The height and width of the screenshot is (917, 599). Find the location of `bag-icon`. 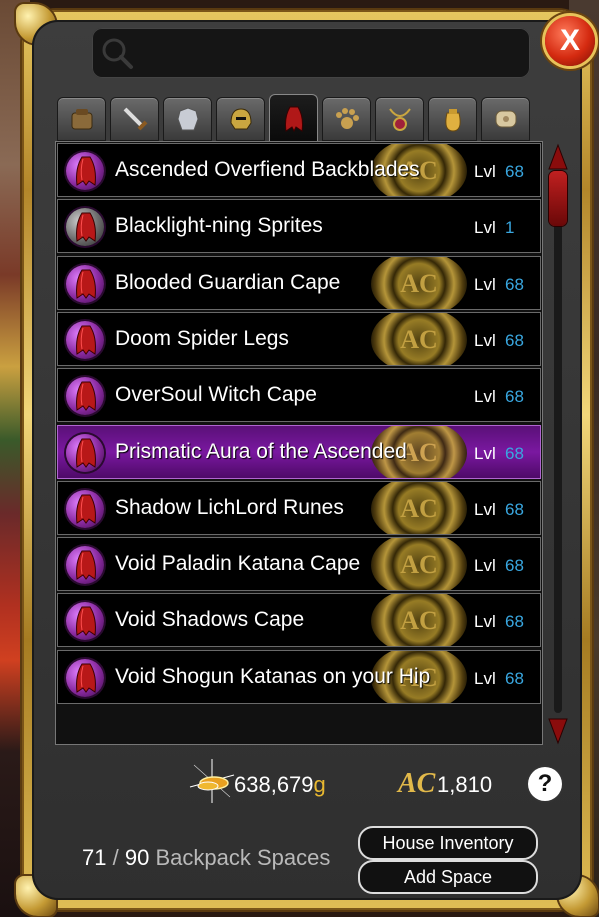

bag-icon is located at coordinates (81, 119).